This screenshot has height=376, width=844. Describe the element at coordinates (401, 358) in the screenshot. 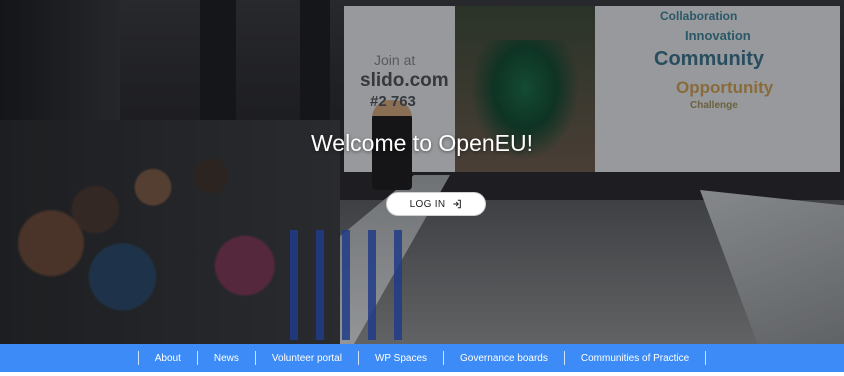

I see `nav-item-wp-spaces: WP Spaces` at that location.